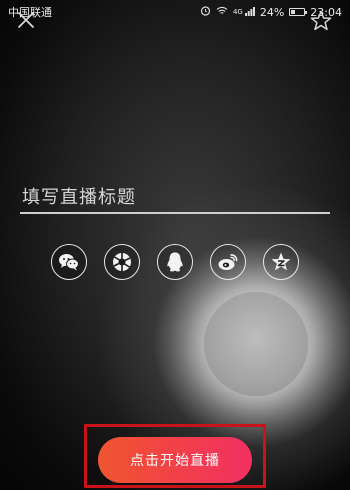 This screenshot has height=490, width=350. I want to click on share-qzone-button, so click(281, 262).